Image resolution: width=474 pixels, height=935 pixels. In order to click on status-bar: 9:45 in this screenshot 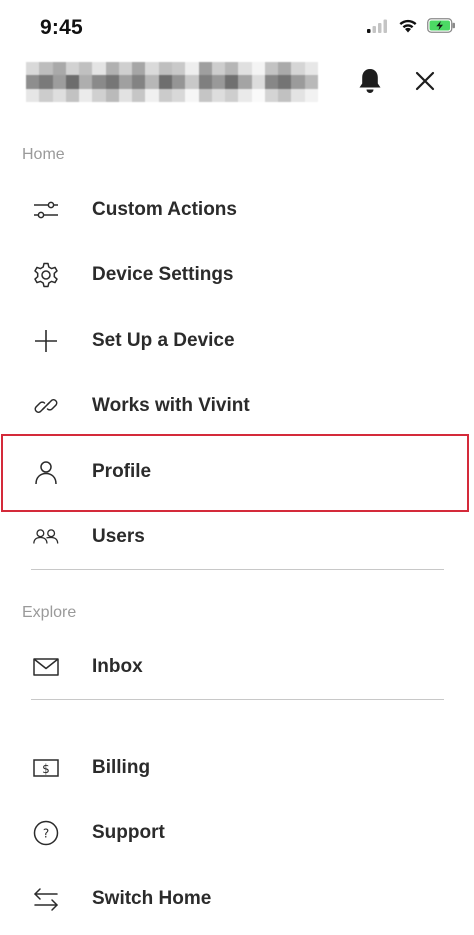, I will do `click(237, 30)`.